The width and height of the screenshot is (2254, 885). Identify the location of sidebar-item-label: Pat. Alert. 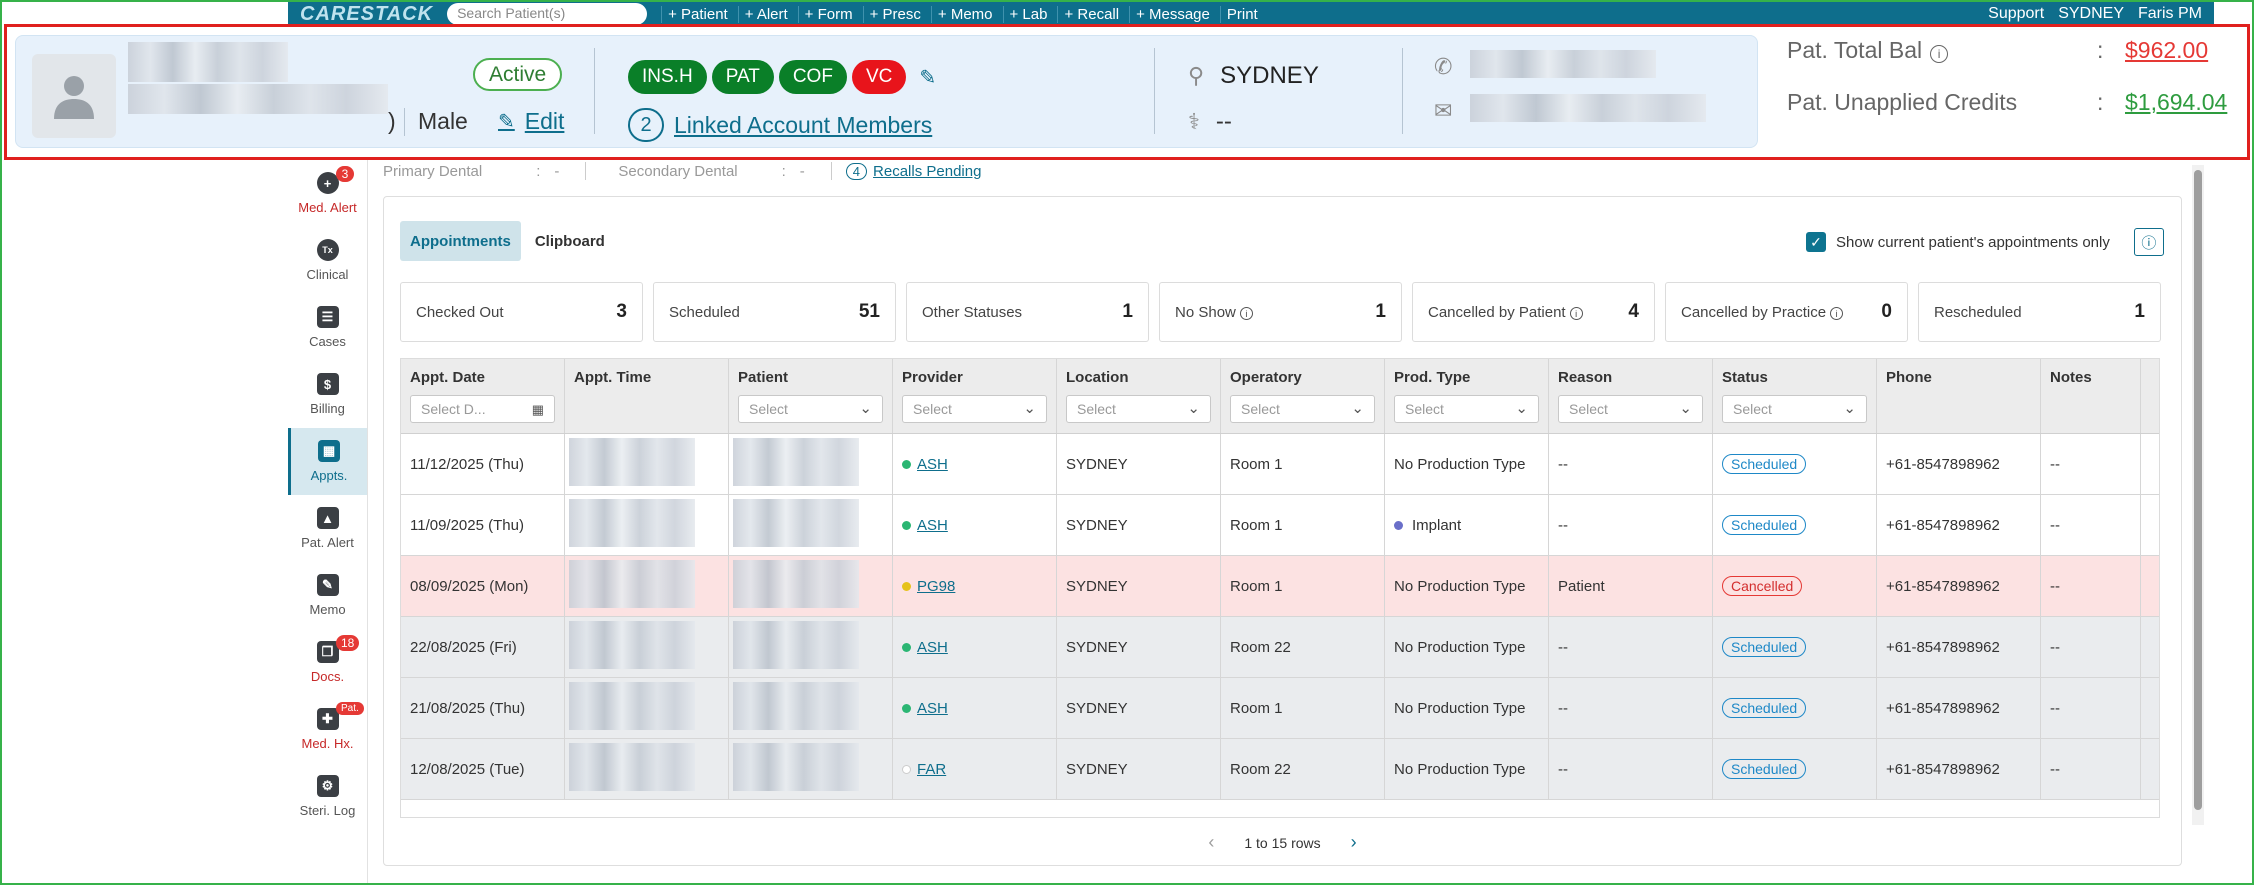
(327, 542).